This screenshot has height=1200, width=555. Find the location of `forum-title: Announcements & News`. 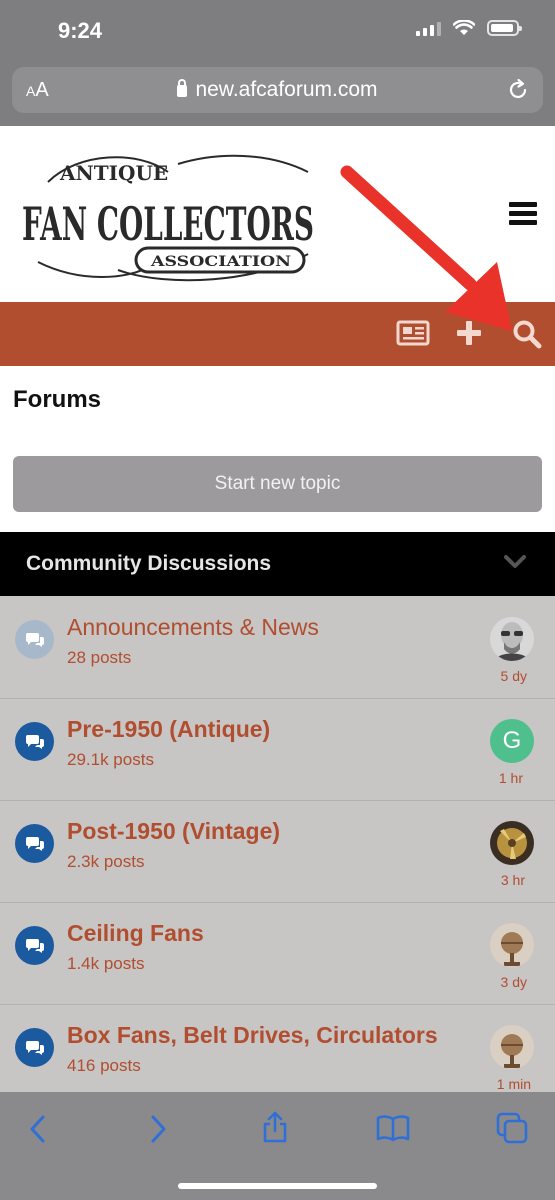

forum-title: Announcements & News is located at coordinates (193, 627).